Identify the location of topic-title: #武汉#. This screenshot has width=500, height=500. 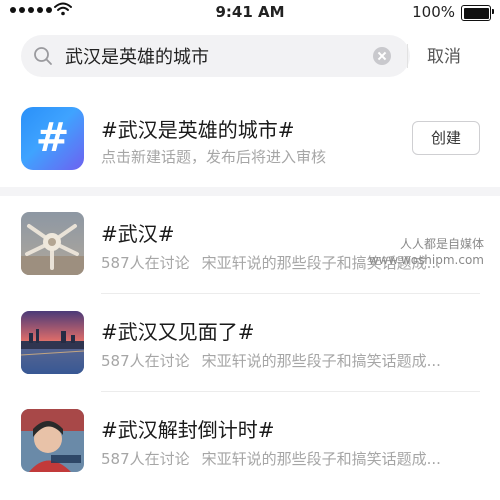
(138, 234).